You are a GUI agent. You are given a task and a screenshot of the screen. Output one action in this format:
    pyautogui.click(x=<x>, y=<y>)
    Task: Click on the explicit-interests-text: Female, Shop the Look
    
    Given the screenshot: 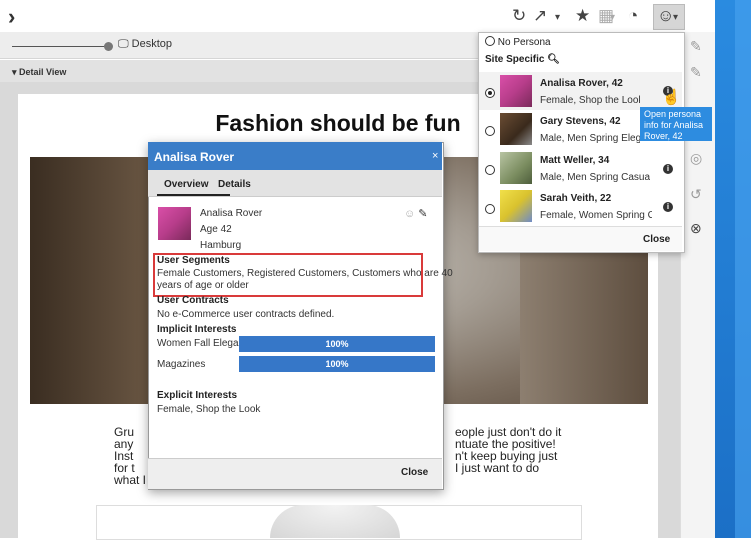 What is the action you would take?
    pyautogui.click(x=209, y=409)
    